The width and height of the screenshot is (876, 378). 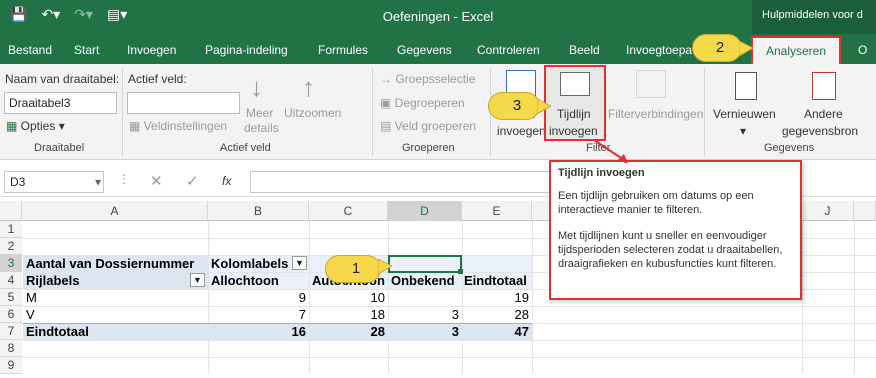 I want to click on callout-pointer, so click(x=385, y=266).